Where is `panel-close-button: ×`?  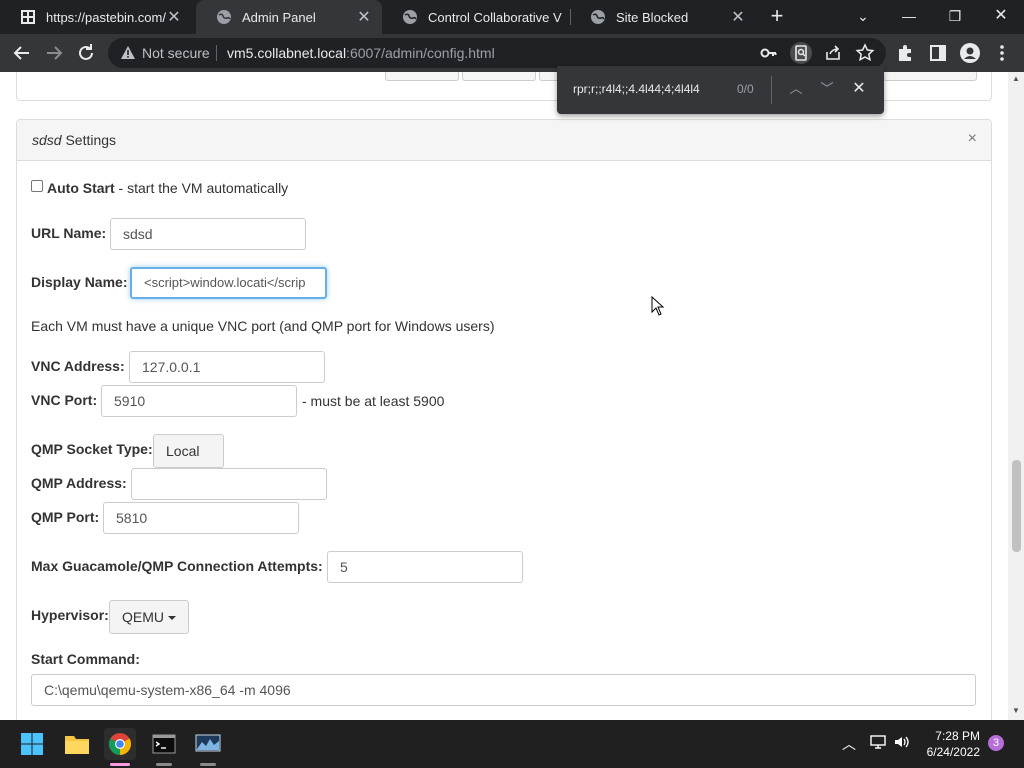 panel-close-button: × is located at coordinates (972, 139).